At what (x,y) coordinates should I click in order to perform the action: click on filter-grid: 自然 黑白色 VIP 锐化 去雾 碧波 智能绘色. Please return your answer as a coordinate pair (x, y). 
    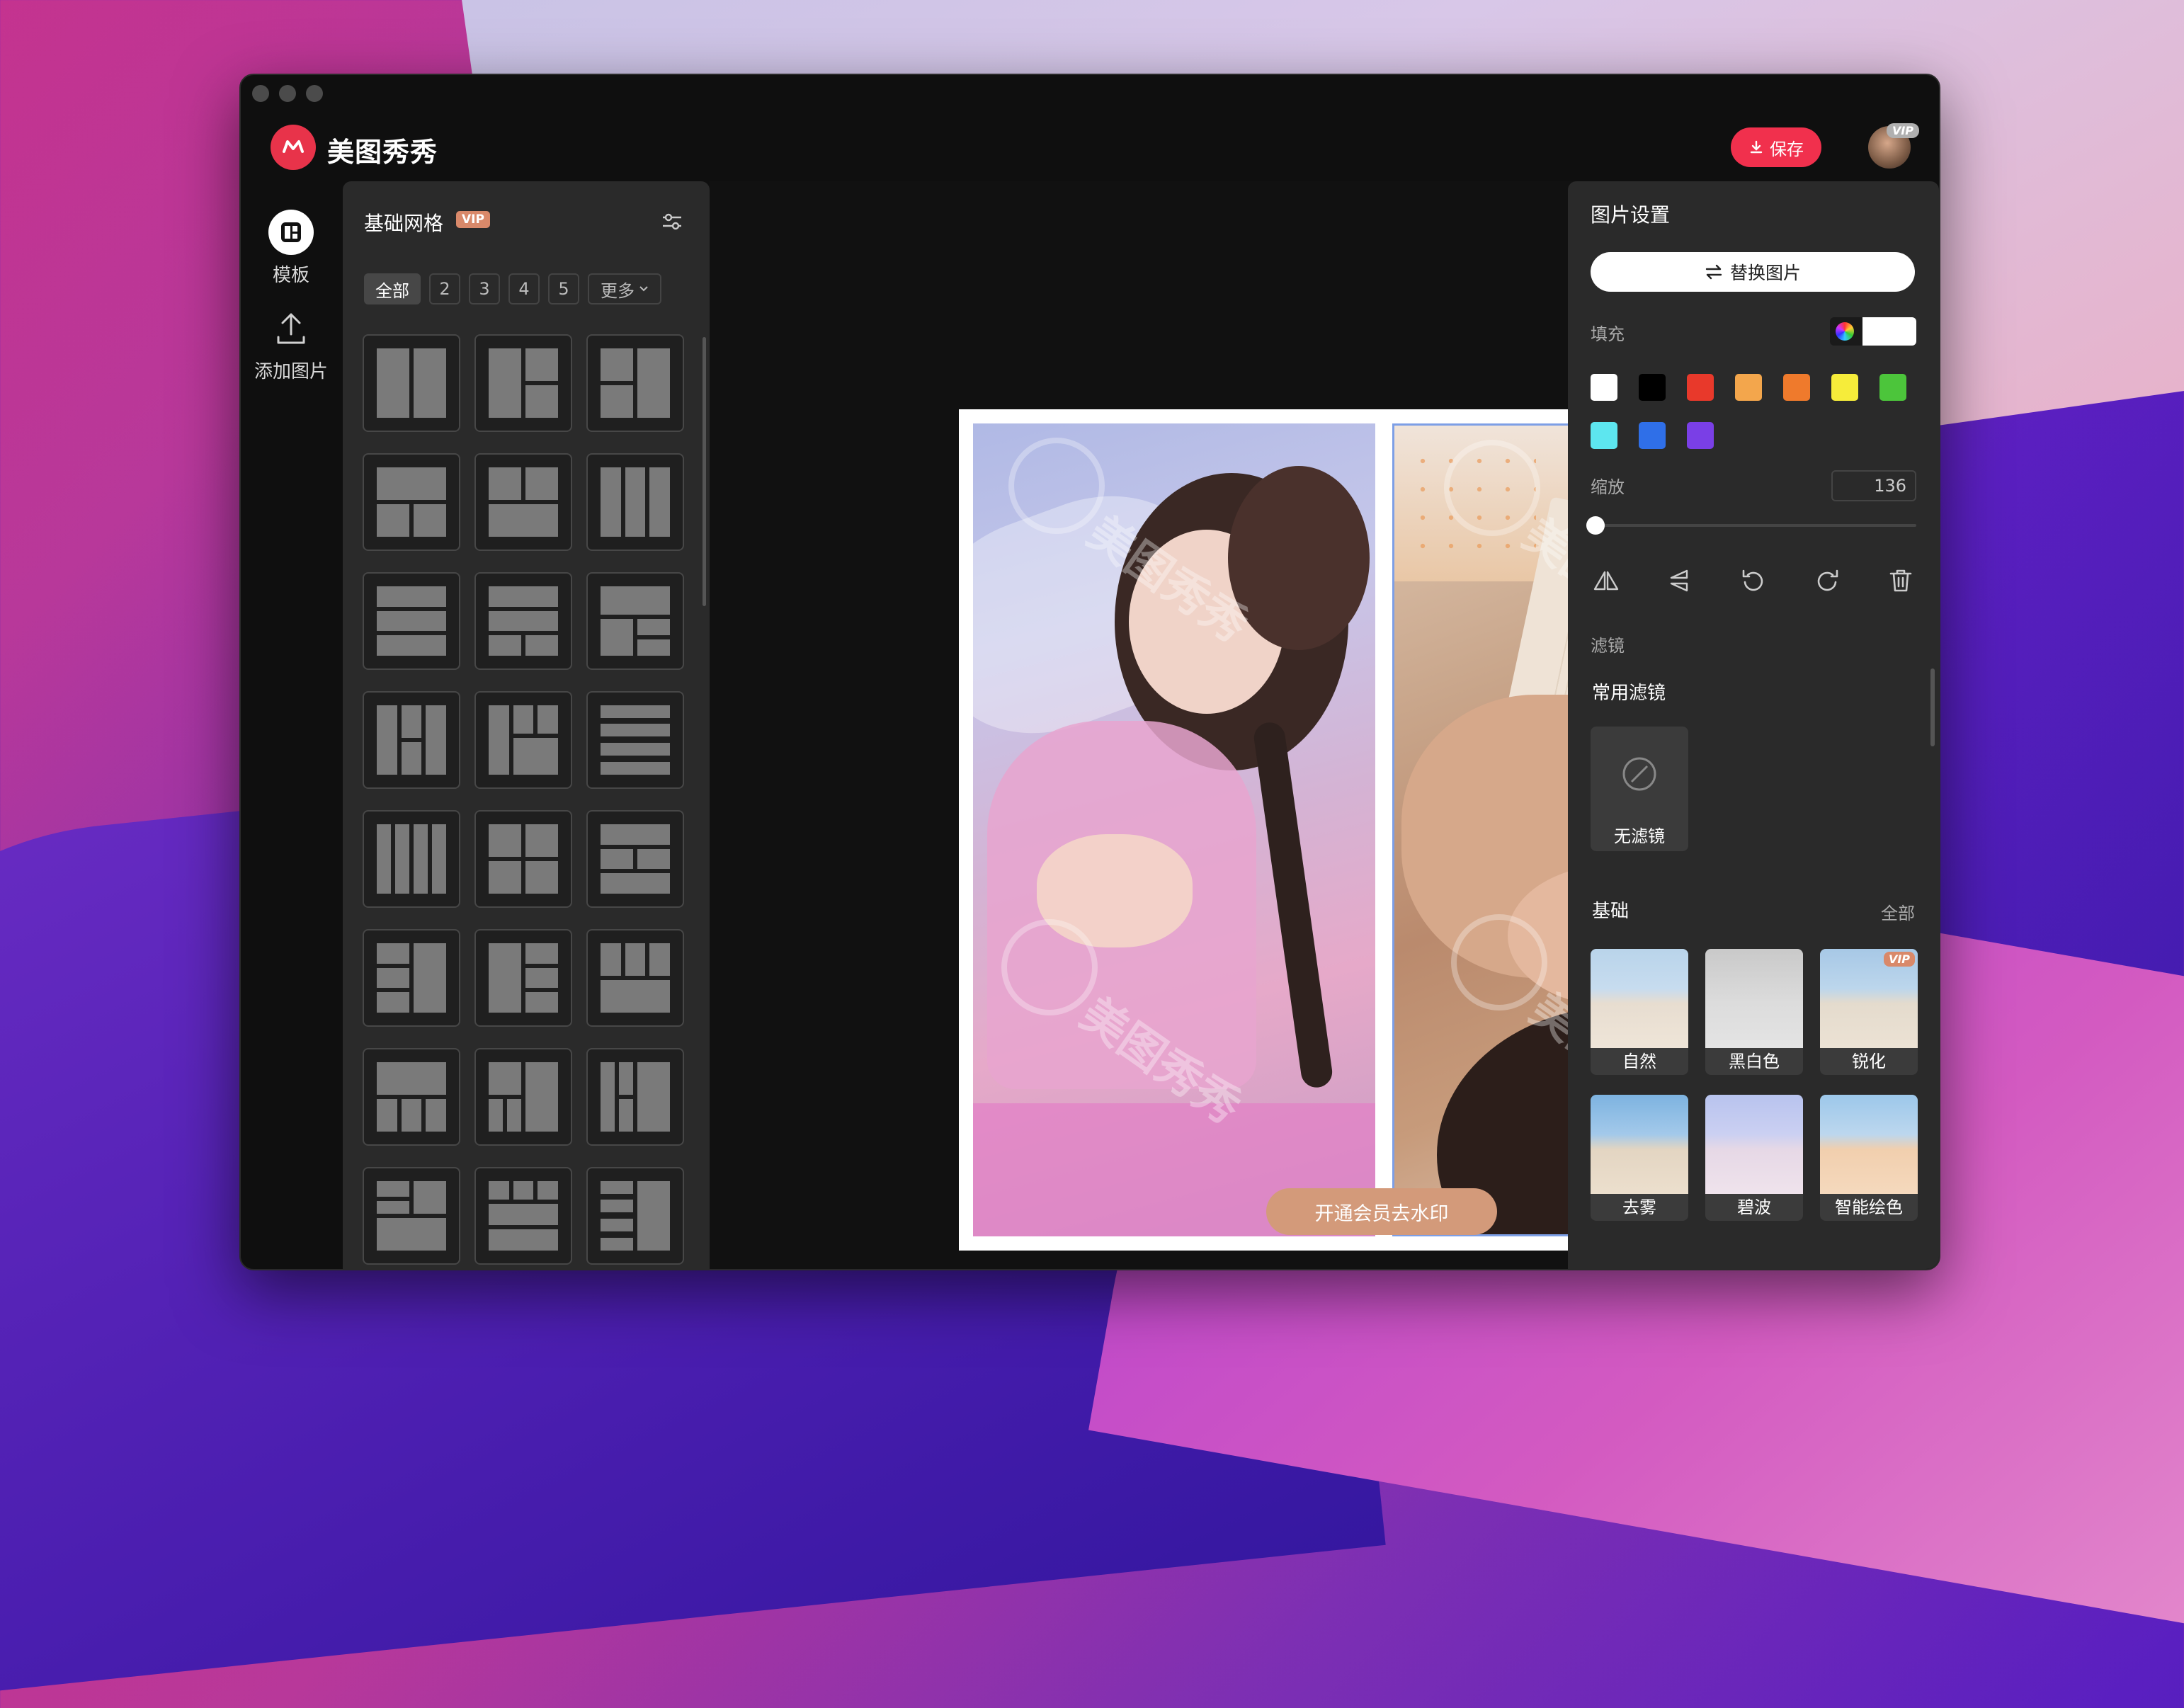
    Looking at the image, I should click on (1755, 1085).